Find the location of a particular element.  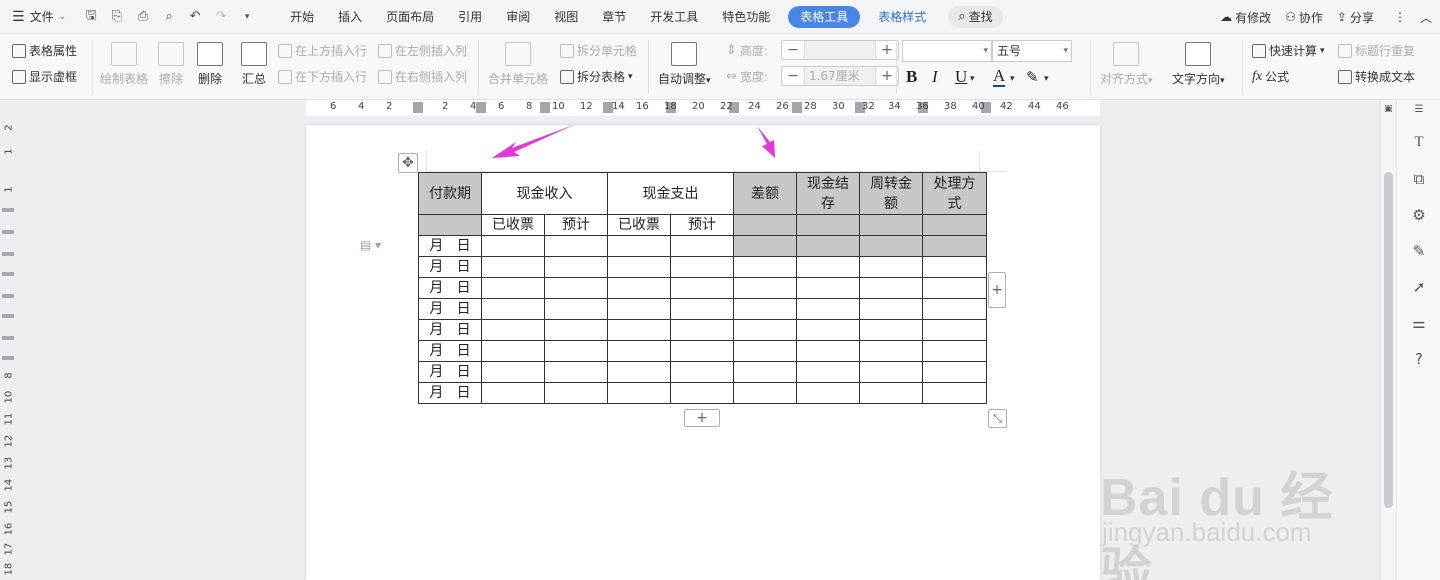

table-header-cell: 周转金额 is located at coordinates (891, 193).